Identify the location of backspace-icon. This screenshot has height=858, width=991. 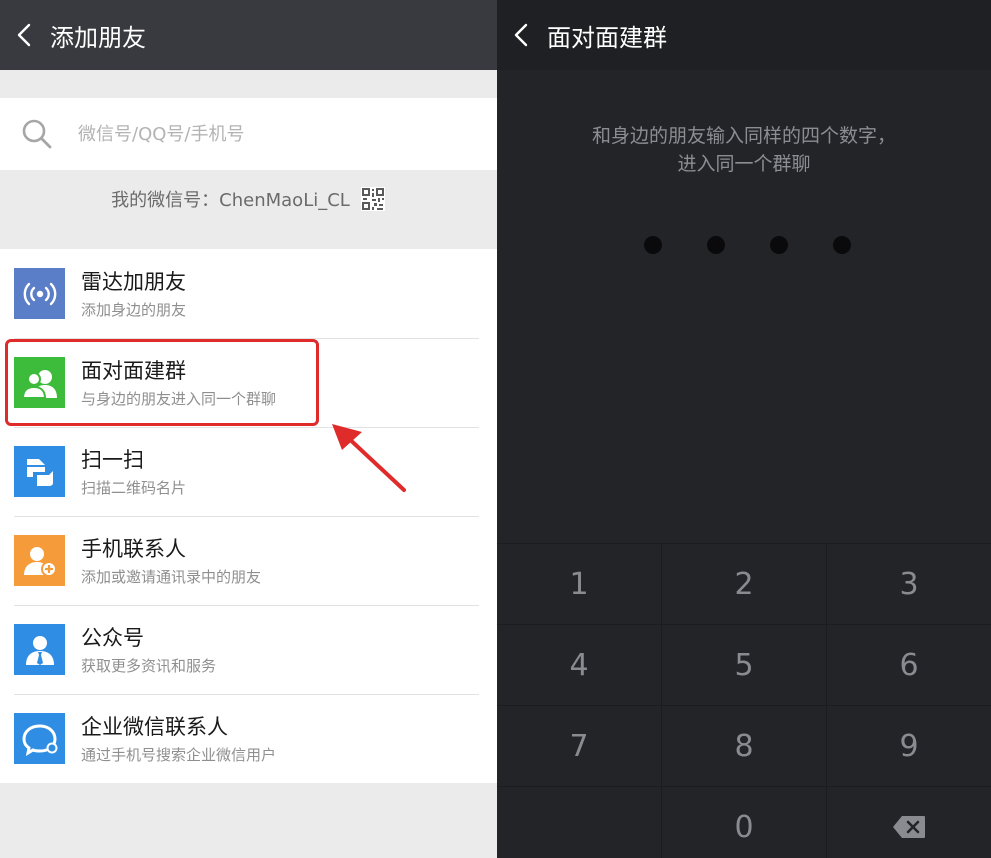
(909, 827).